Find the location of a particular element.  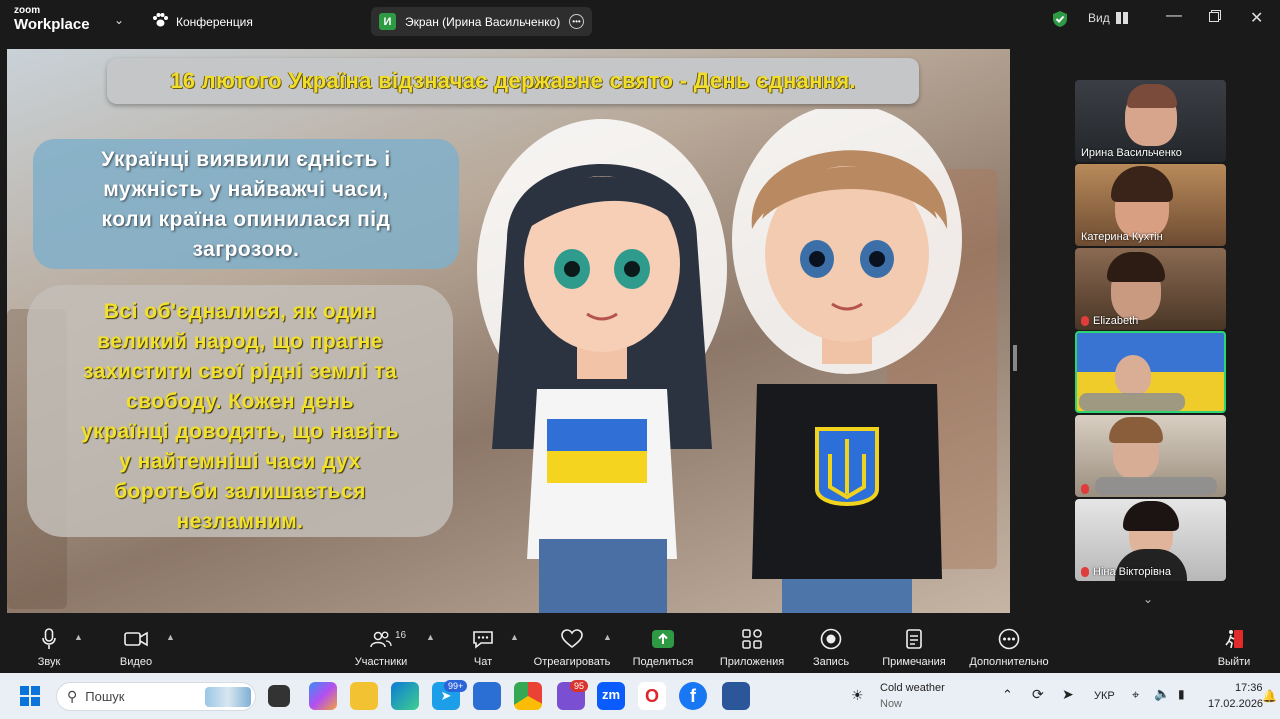

speaker-icon: 🔈 is located at coordinates (1162, 694).